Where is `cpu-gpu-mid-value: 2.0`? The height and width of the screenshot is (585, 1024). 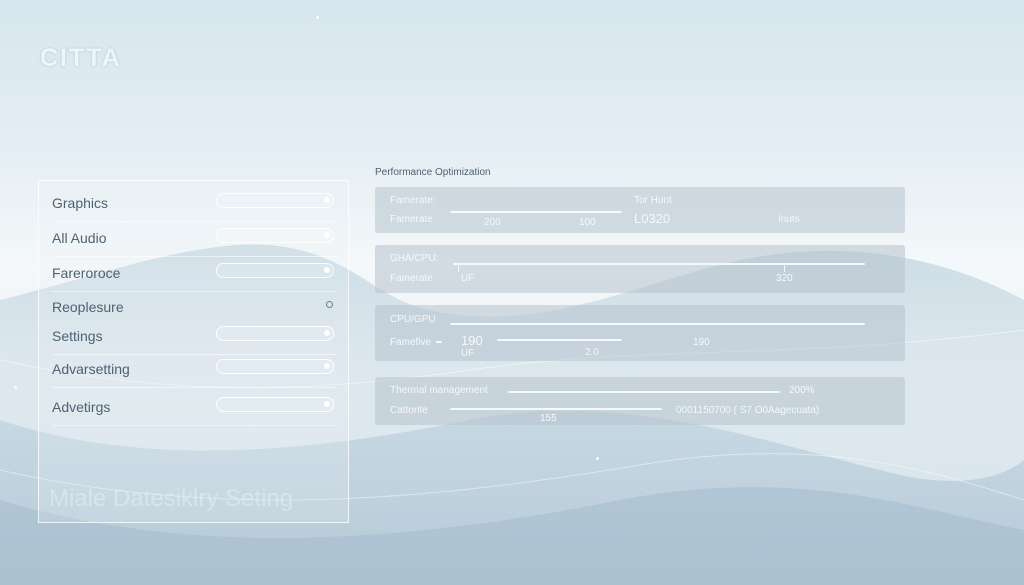
cpu-gpu-mid-value: 2.0 is located at coordinates (592, 352).